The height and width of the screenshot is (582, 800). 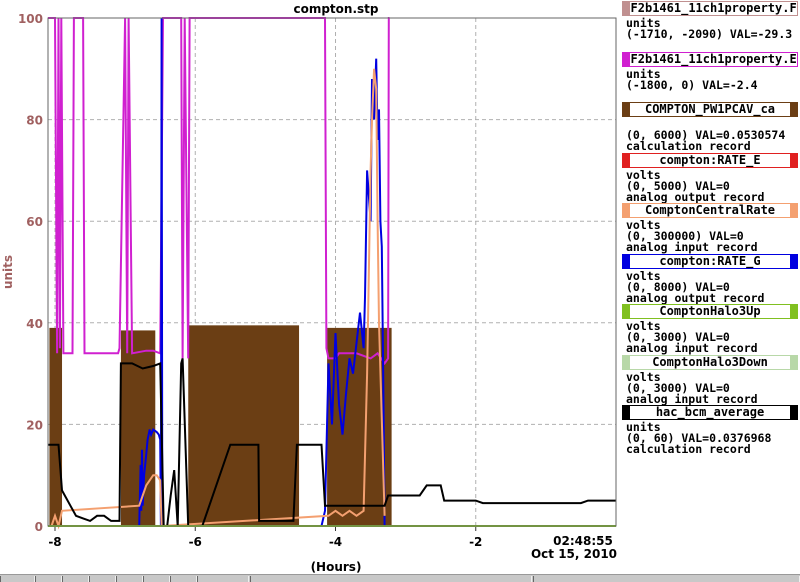 What do you see at coordinates (30, 273) in the screenshot?
I see `y-tick-labels: 0 20 40 60 80 100` at bounding box center [30, 273].